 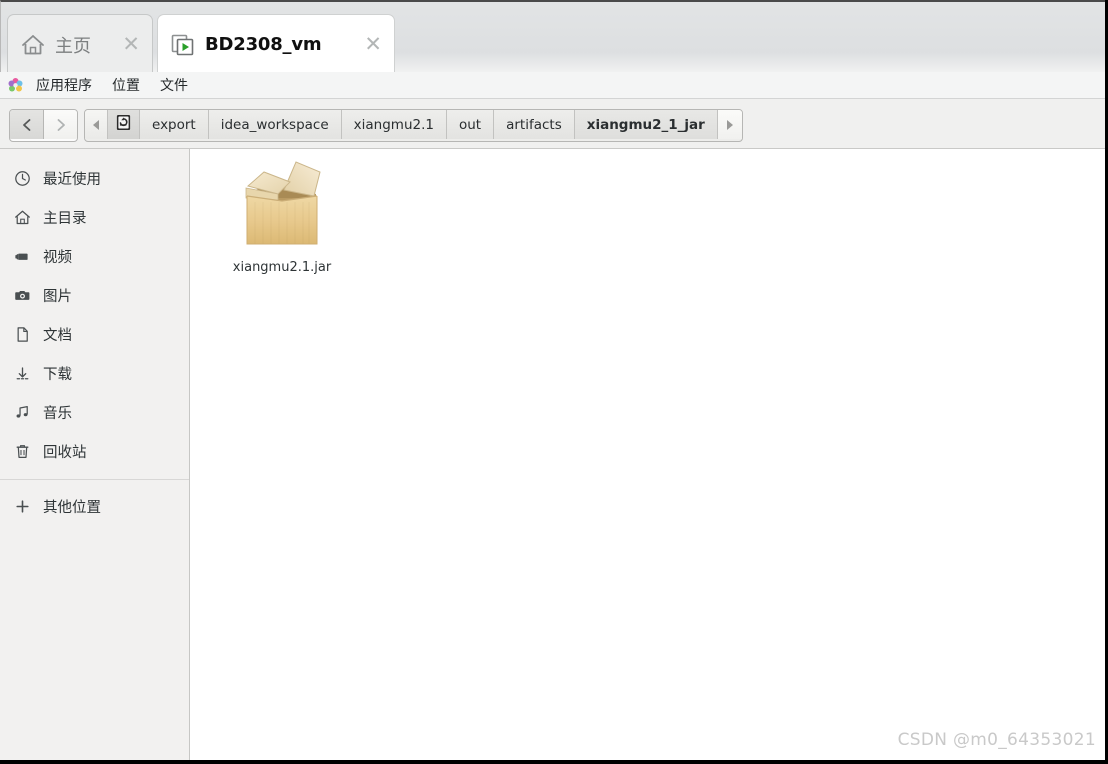 What do you see at coordinates (72, 180) in the screenshot?
I see `sidebar-item-recent-label: 最近使用` at bounding box center [72, 180].